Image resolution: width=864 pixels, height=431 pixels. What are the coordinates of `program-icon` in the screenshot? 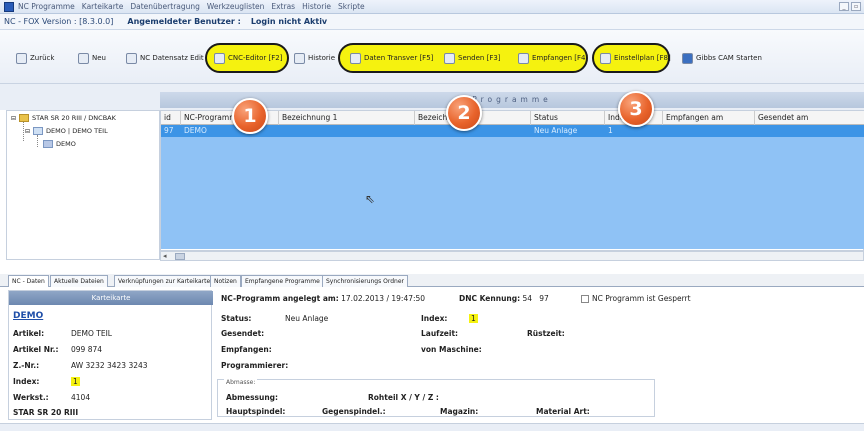 It's located at (48, 144).